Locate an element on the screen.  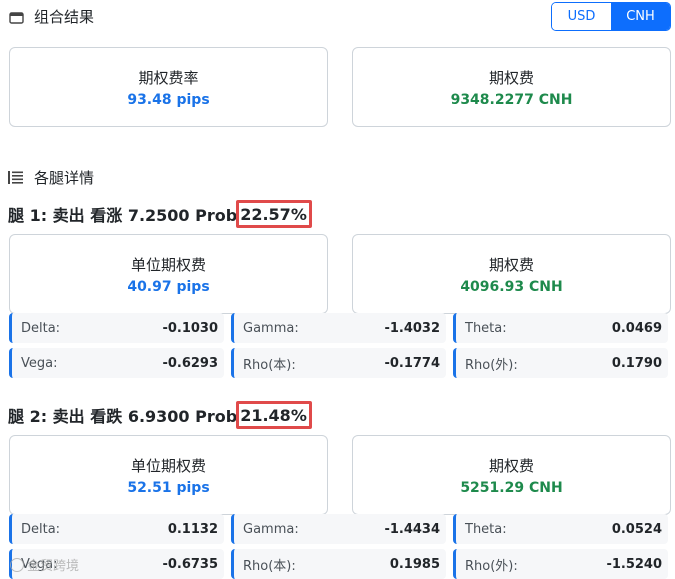
cnh-option-button: CNH is located at coordinates (640, 16).